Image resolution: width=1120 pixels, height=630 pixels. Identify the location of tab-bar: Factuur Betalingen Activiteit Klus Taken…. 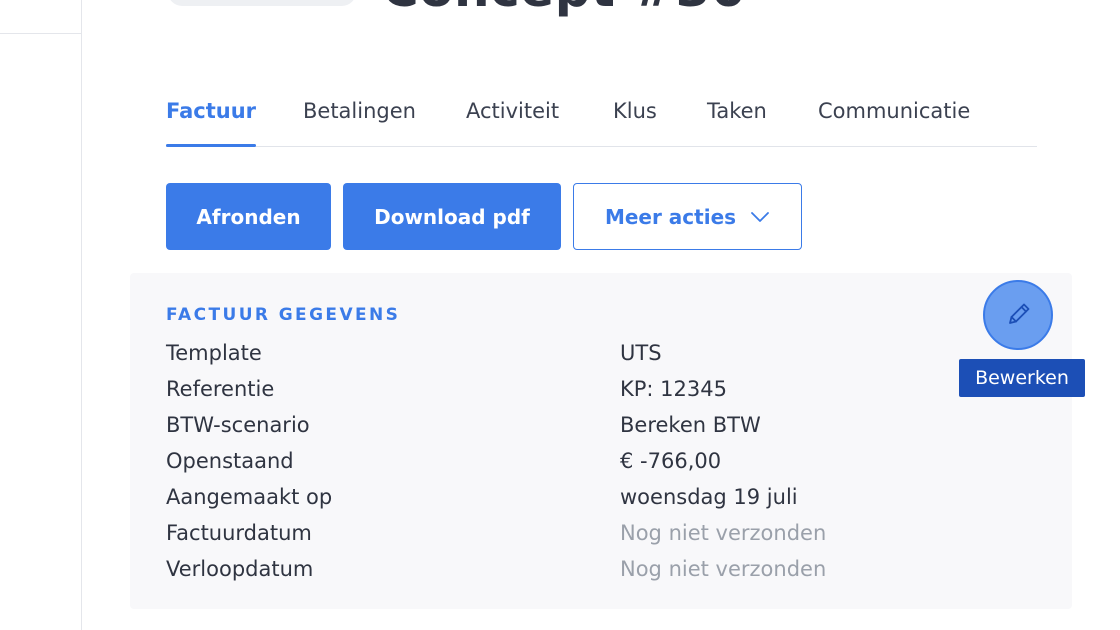
(601, 121).